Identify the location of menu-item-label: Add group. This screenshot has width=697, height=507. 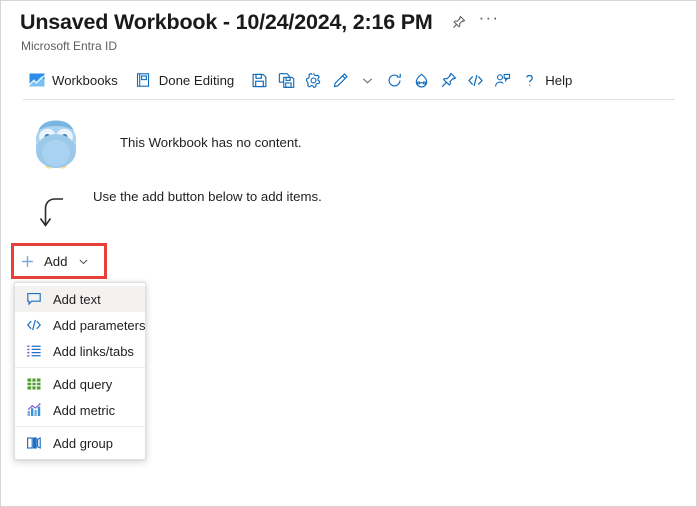
(83, 443).